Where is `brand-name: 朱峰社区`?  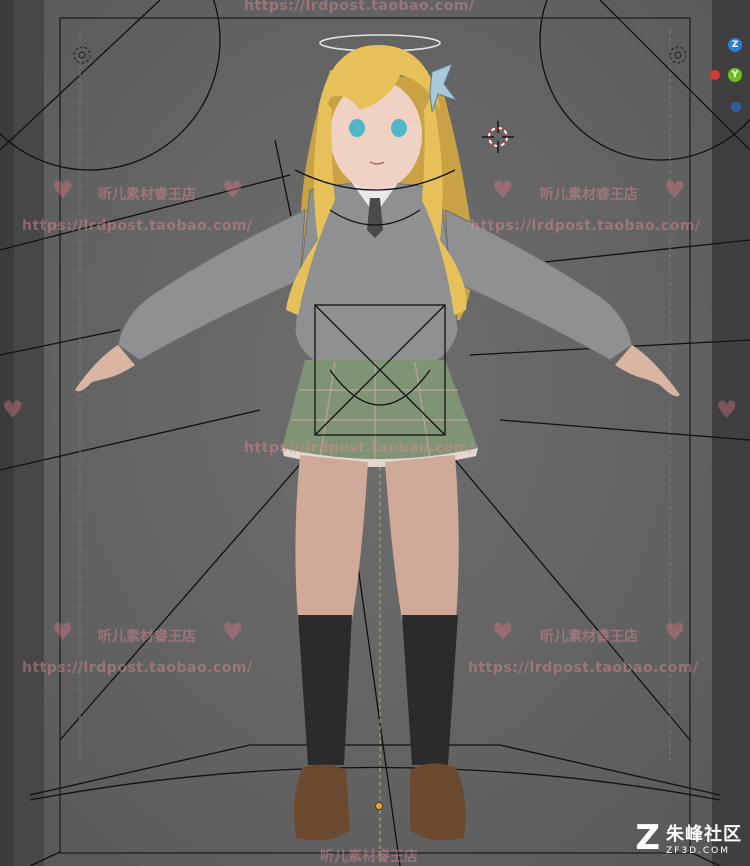 brand-name: 朱峰社区 is located at coordinates (704, 834).